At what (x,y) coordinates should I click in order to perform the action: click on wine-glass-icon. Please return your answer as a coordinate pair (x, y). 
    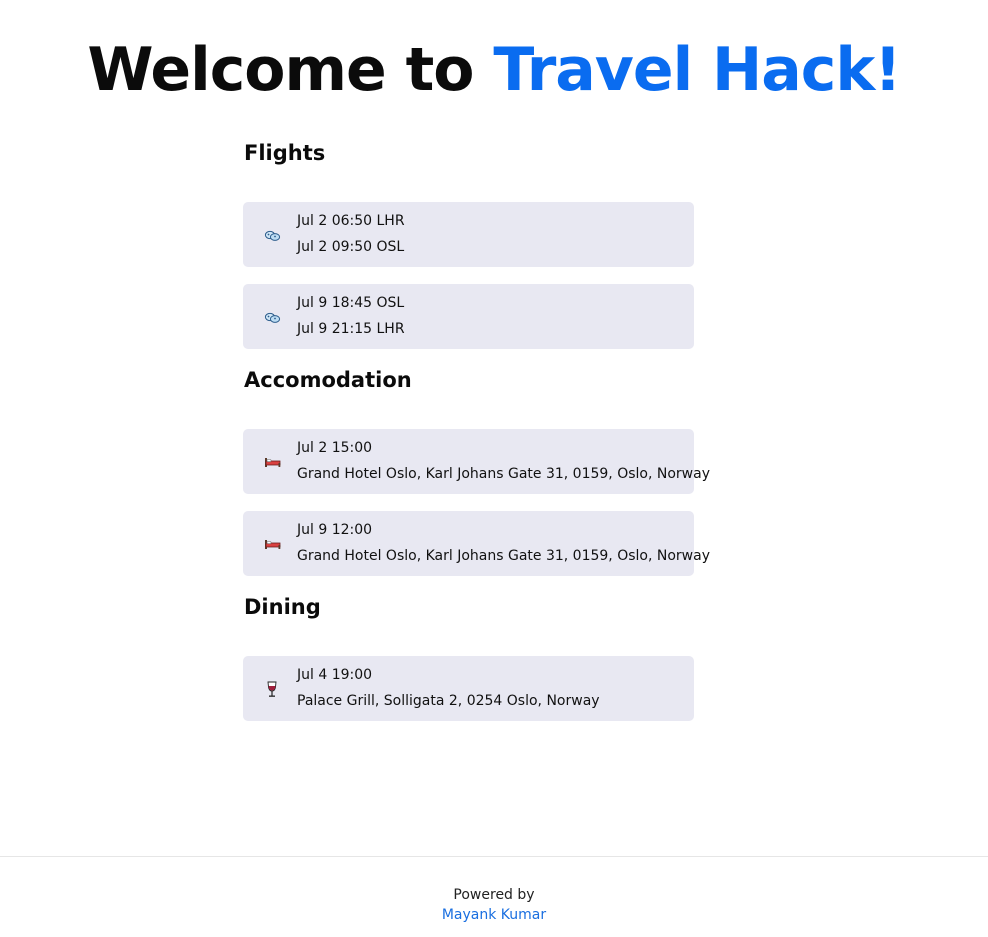
    Looking at the image, I should click on (272, 689).